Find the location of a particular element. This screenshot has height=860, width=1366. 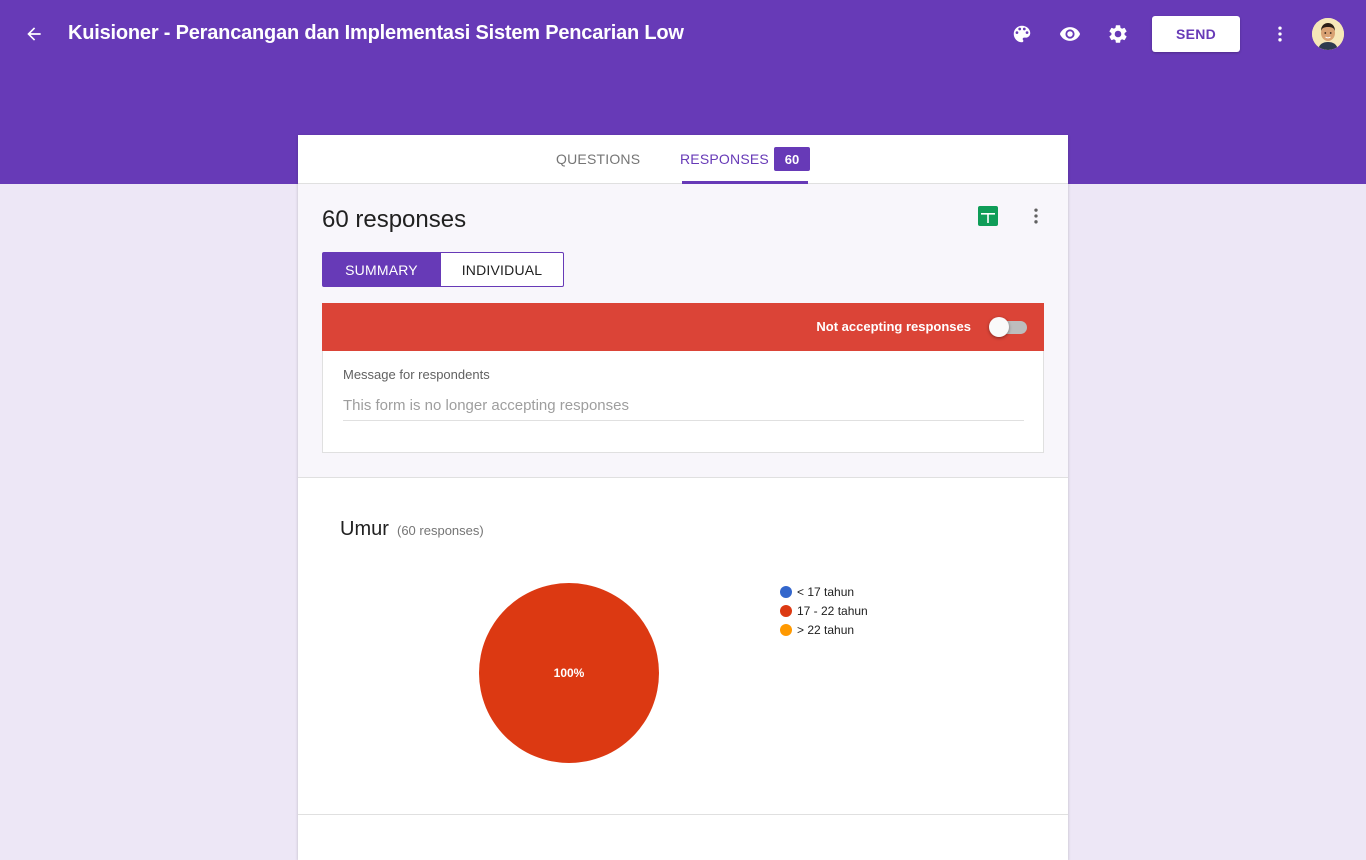

tab-responses: RESPONSES is located at coordinates (724, 159).